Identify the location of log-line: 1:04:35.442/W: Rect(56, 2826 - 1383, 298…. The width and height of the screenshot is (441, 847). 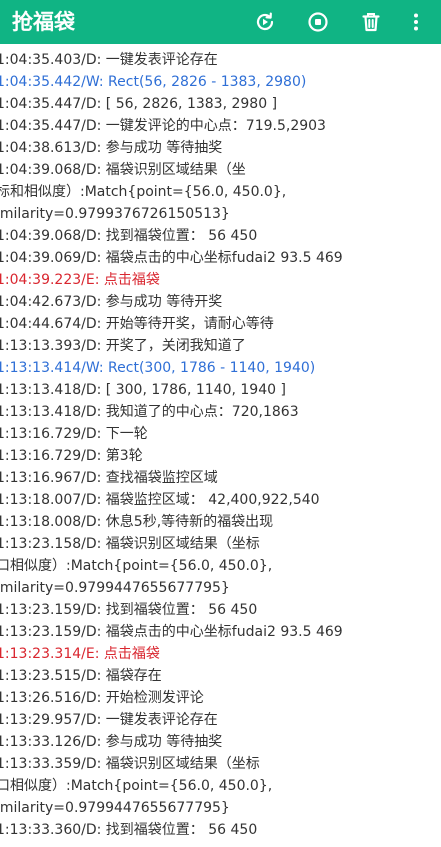
(153, 82).